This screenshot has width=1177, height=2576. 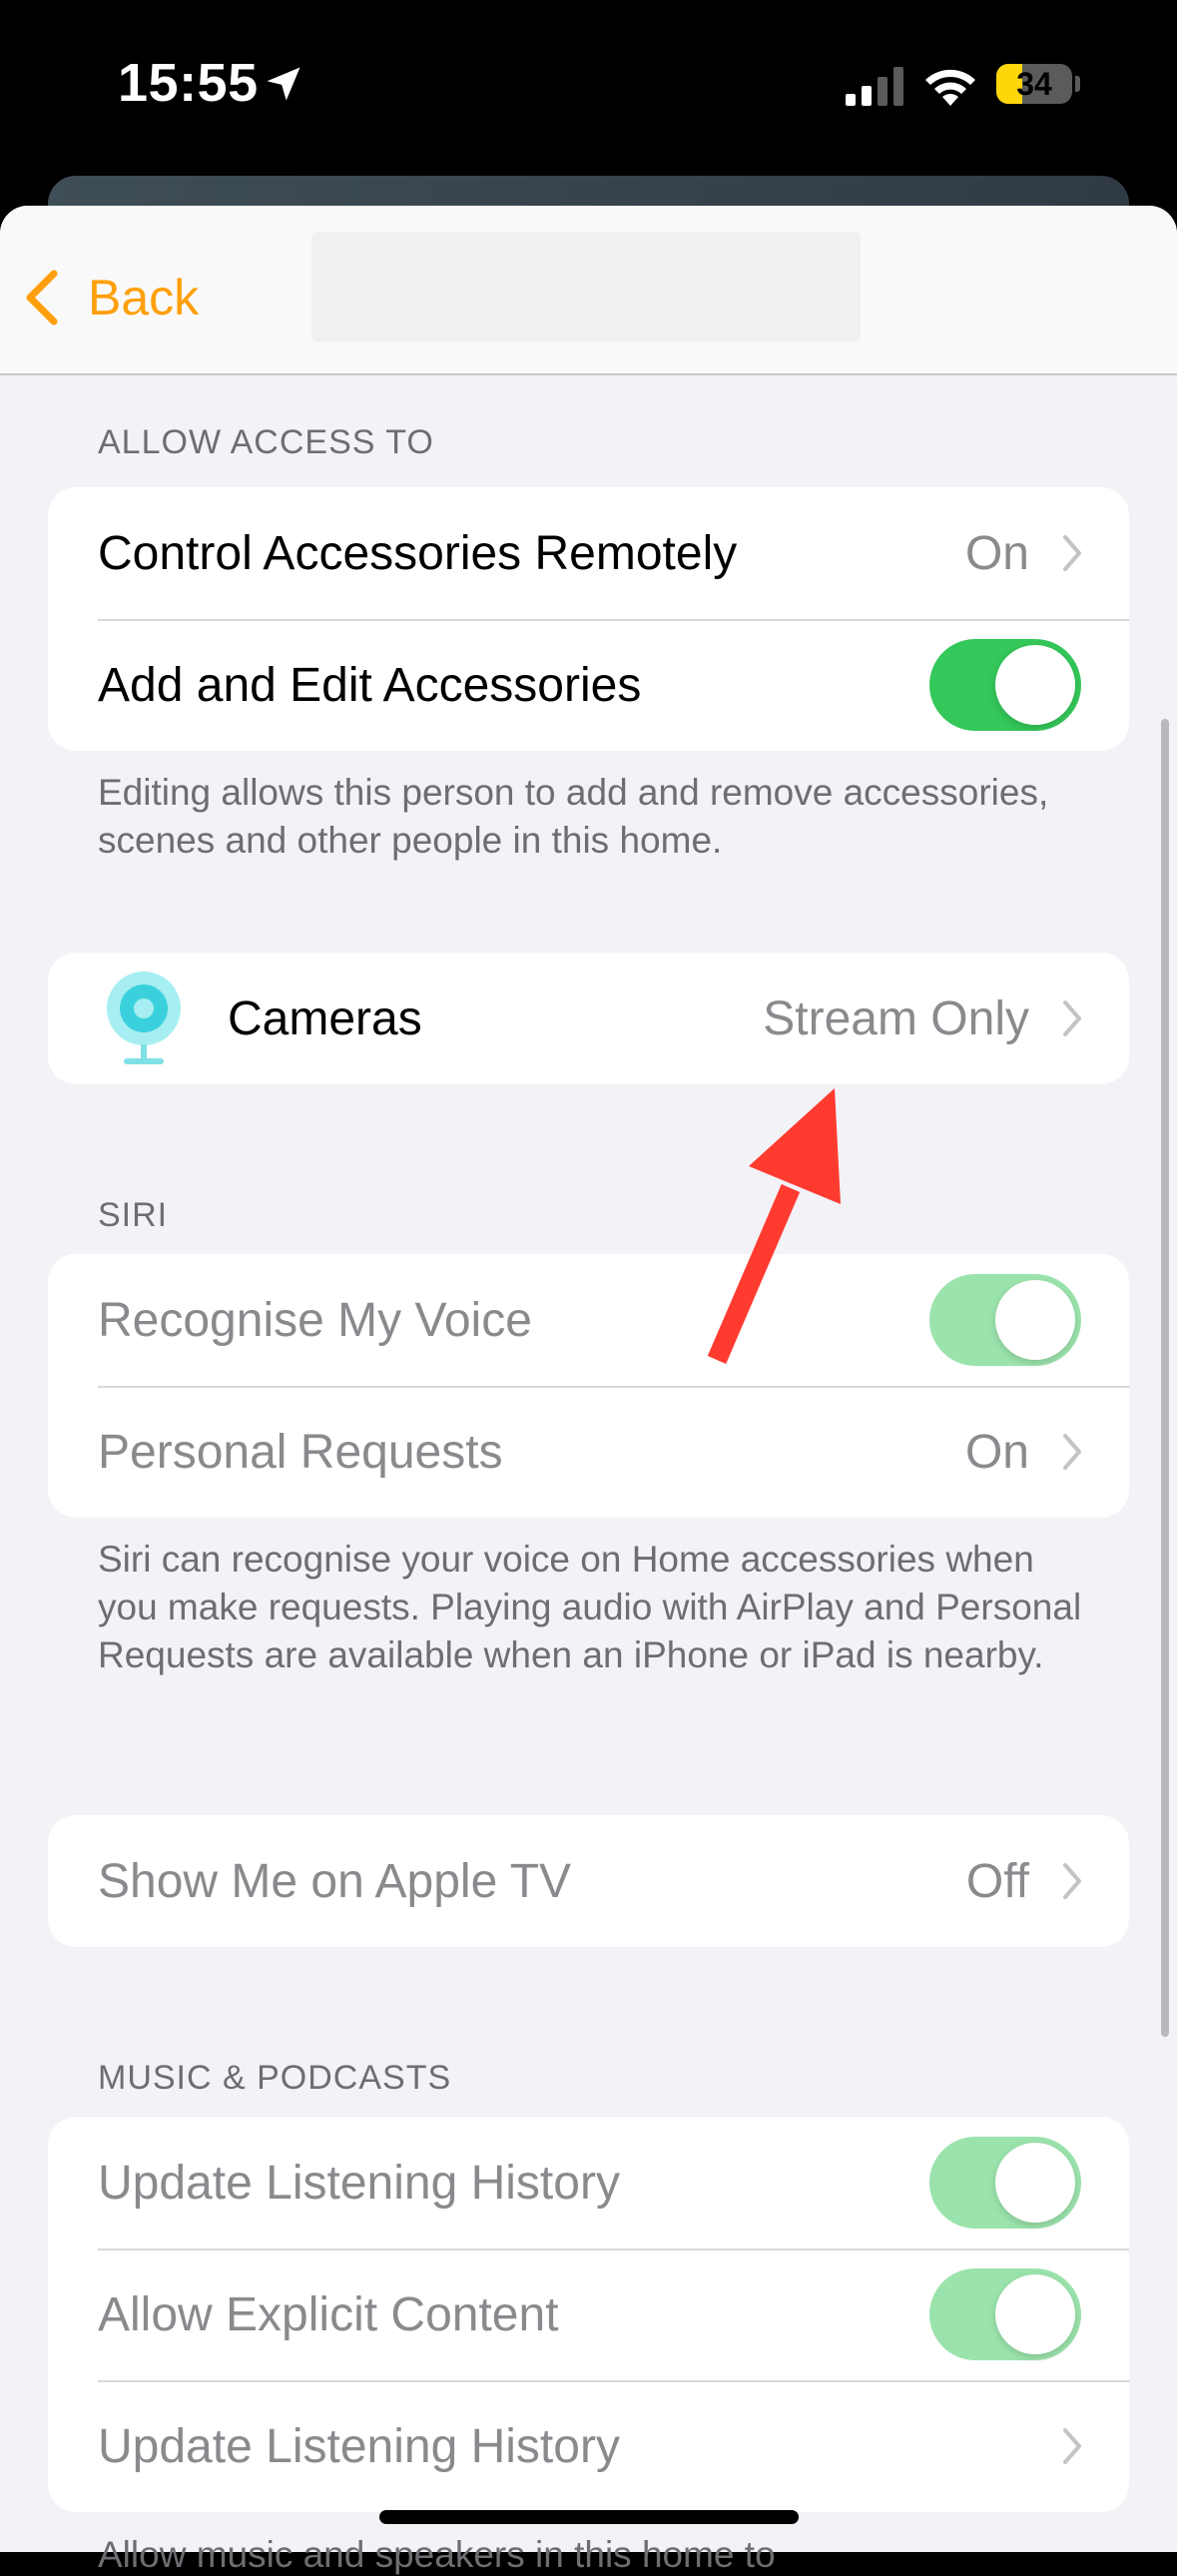 I want to click on row-control-accessories-remotely: Control Accessories Remotely On, so click(x=588, y=553).